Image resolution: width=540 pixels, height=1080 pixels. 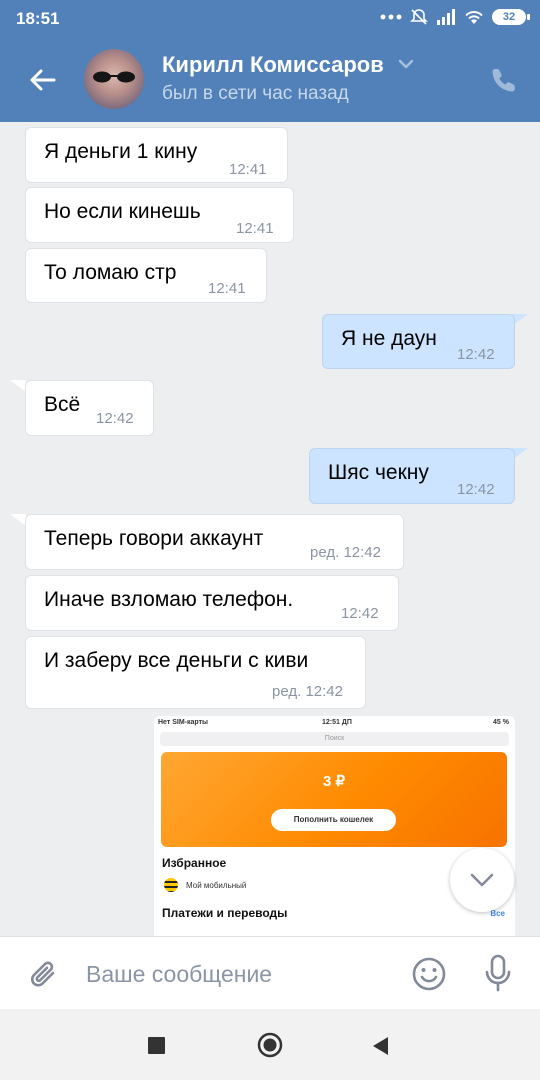 I want to click on qiwi-all-link: Все, so click(x=497, y=913).